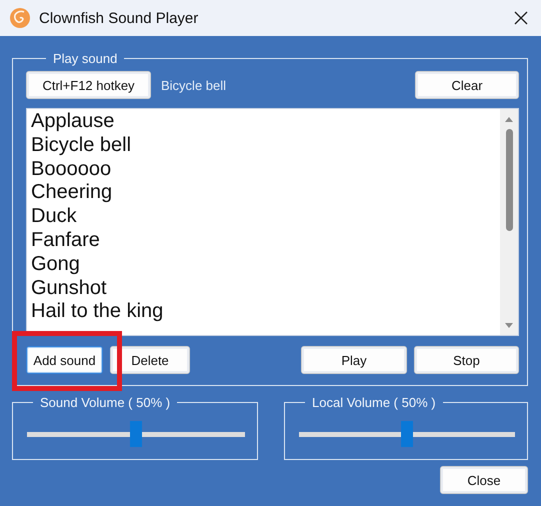 This screenshot has height=506, width=541. I want to click on sound-item: Gunshot, so click(265, 288).